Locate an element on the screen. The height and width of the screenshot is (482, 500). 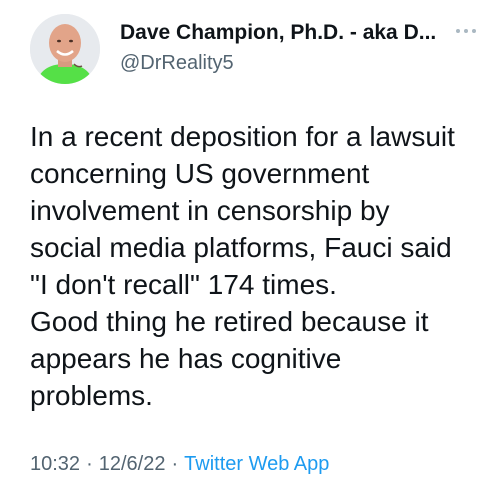
tweet-text-line: appears he has cognitive is located at coordinates (186, 358).